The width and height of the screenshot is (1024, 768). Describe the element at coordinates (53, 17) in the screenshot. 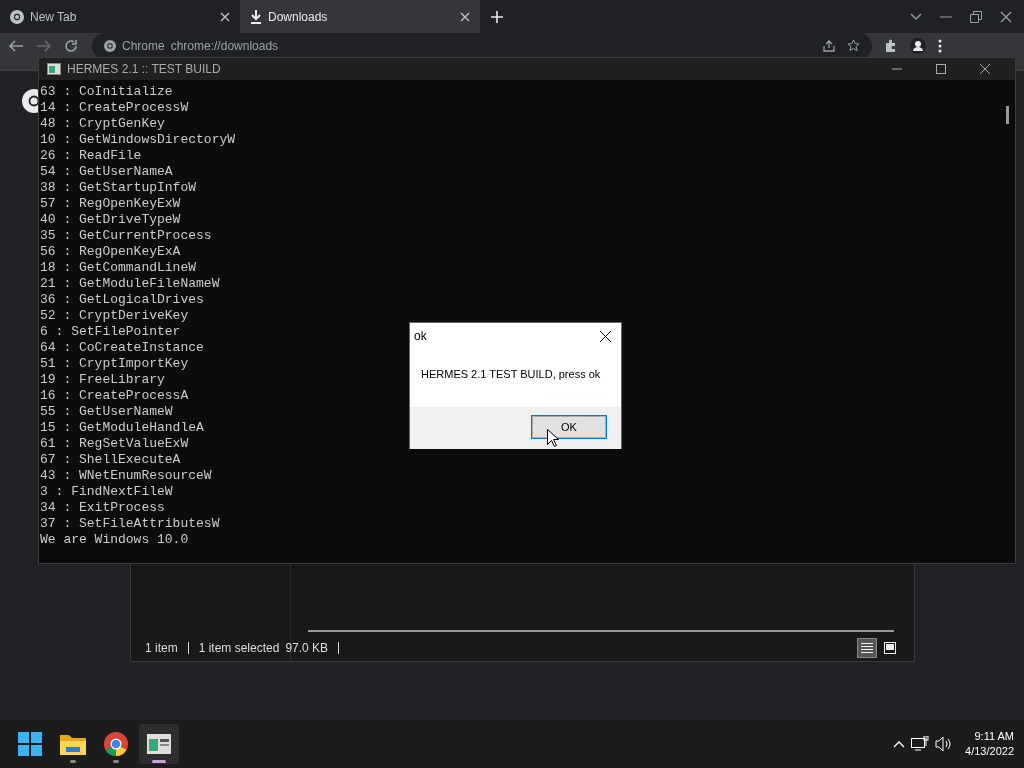

I see `tab-title: New Tab` at that location.